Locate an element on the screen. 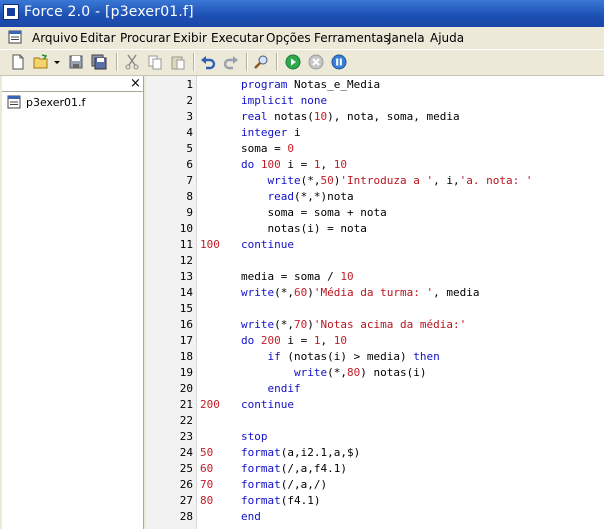 This screenshot has width=604, height=529. line-number: 12 is located at coordinates (186, 260).